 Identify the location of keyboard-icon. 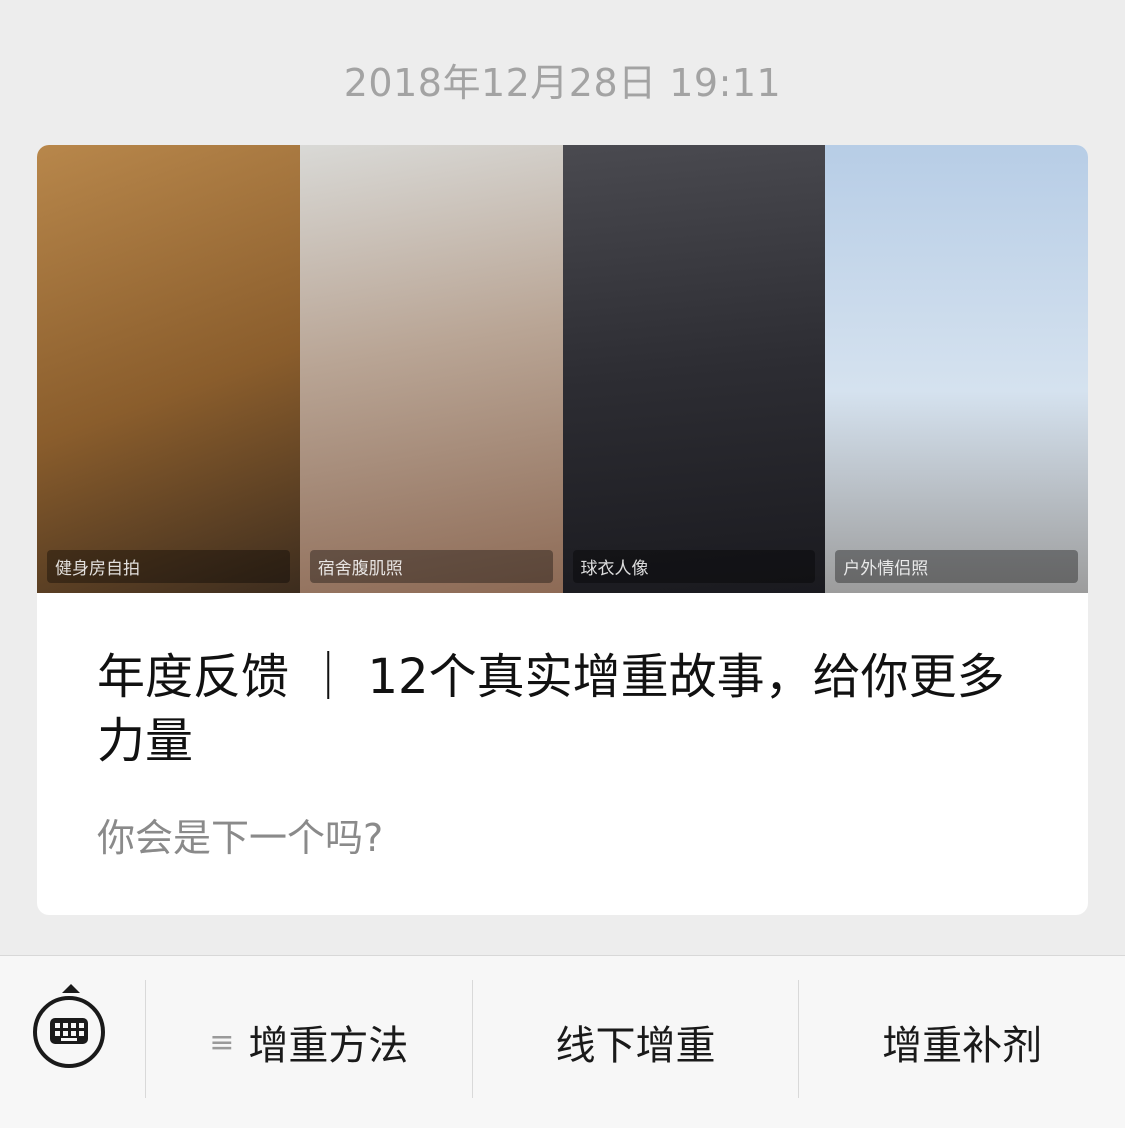
(69, 1032).